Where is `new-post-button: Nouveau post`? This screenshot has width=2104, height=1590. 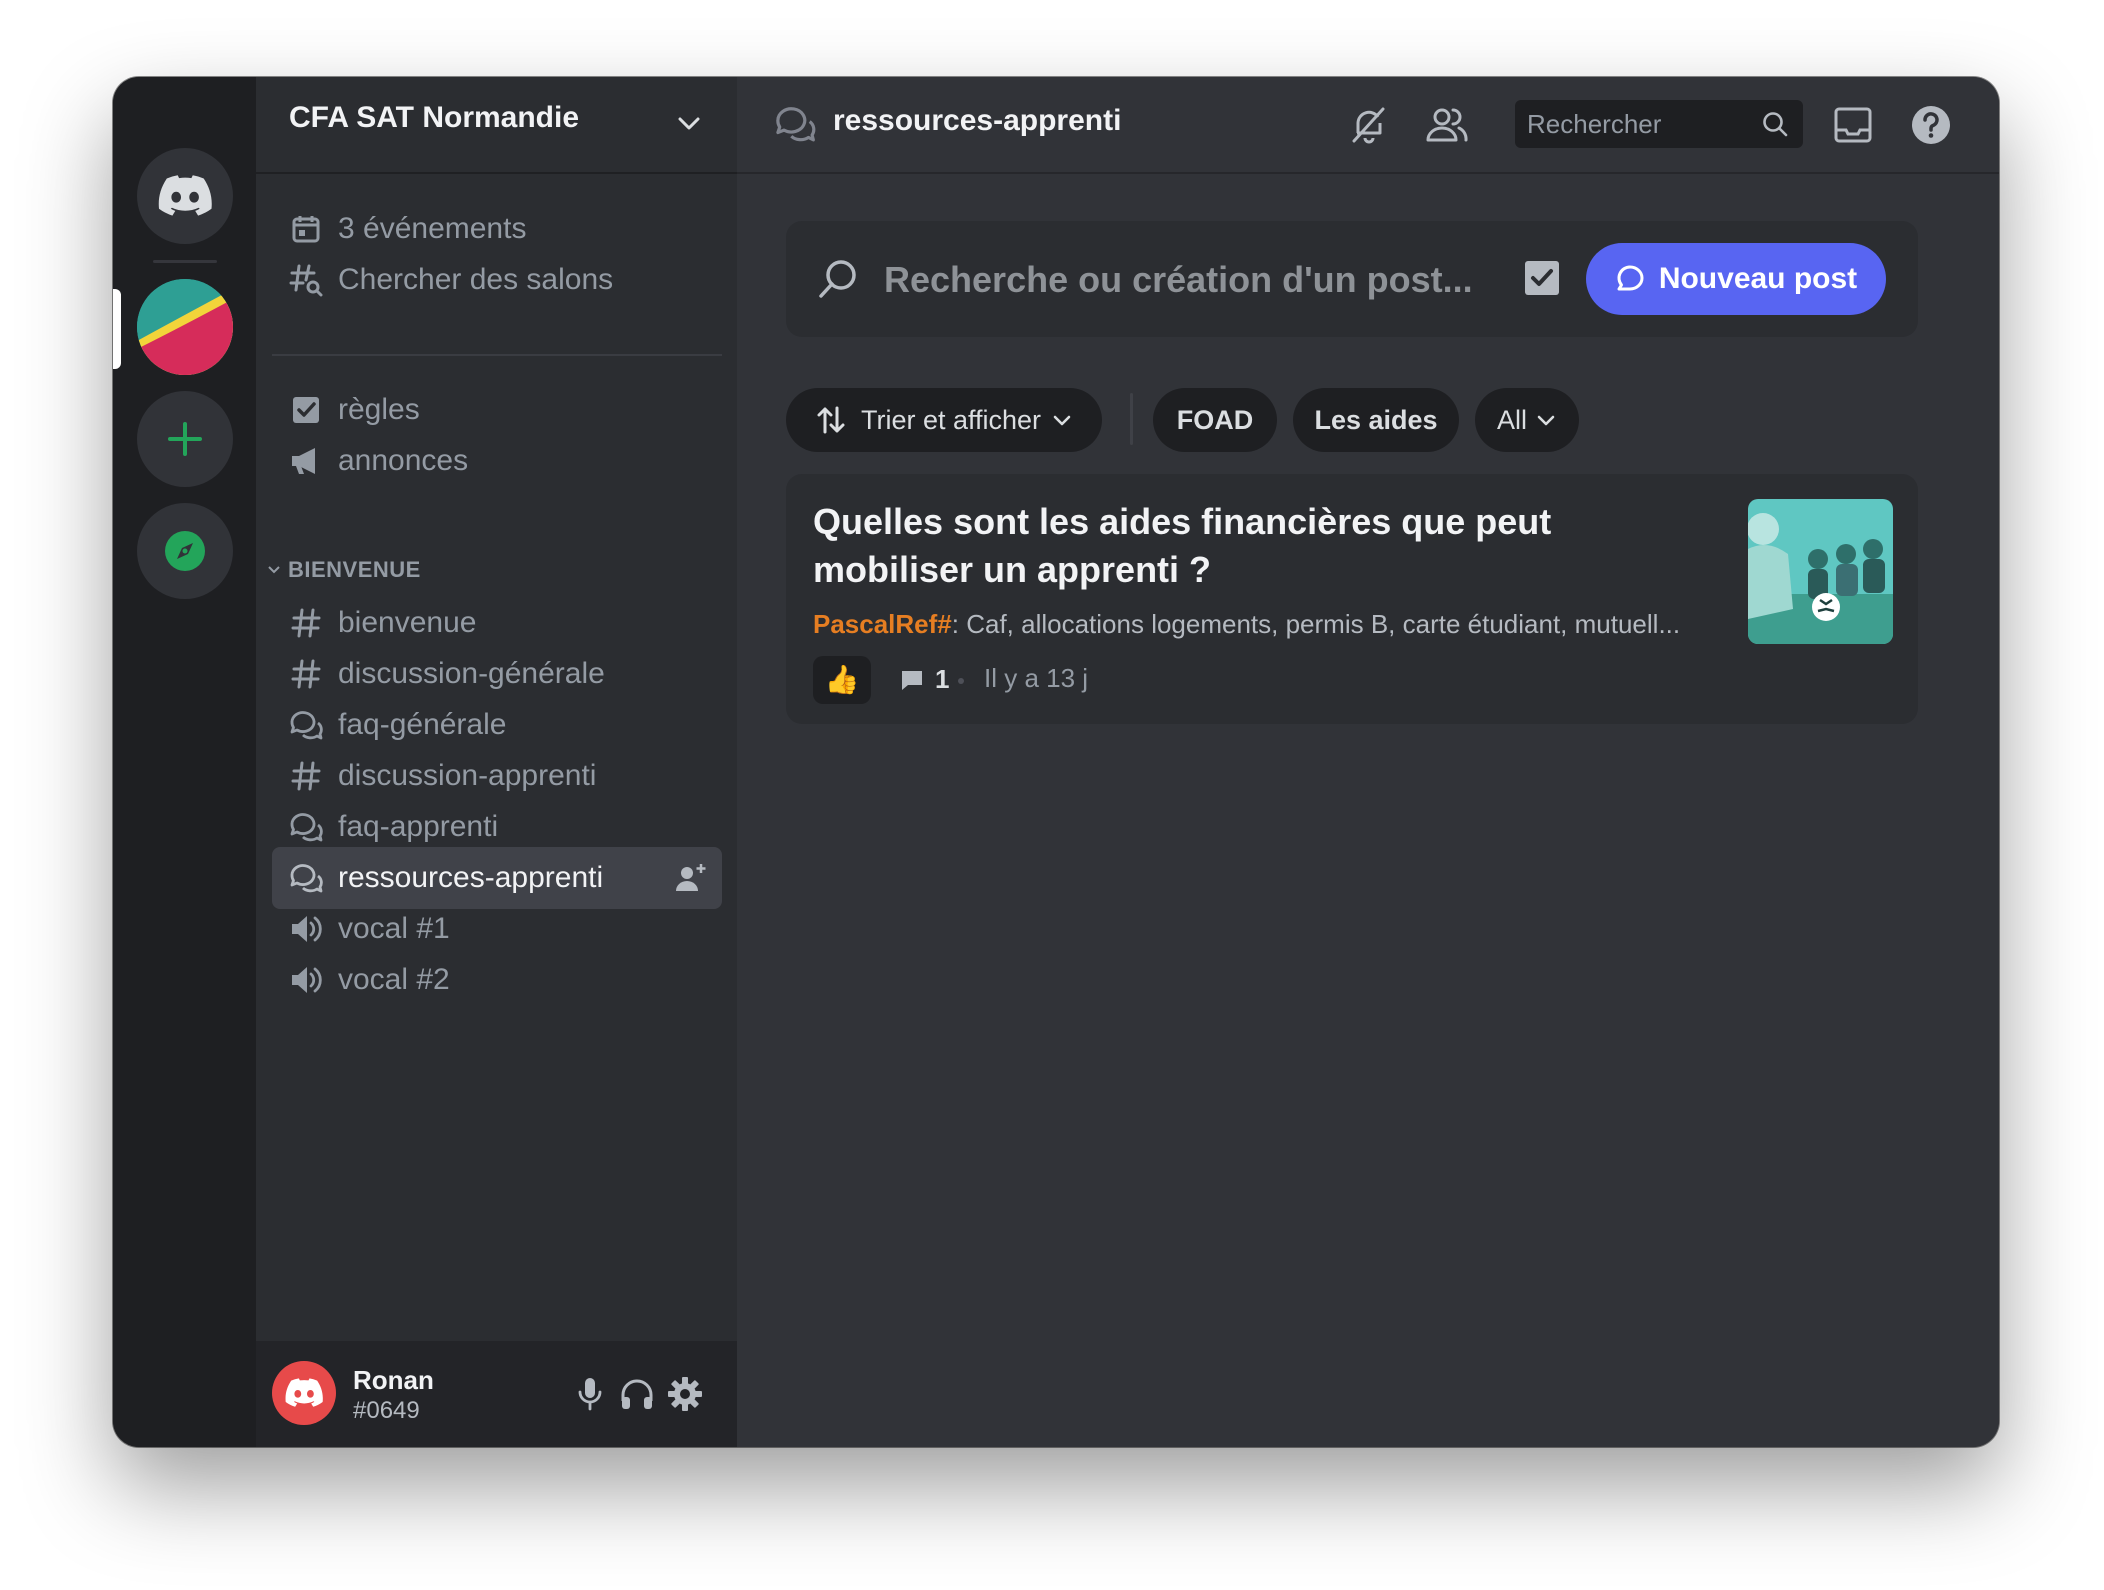
new-post-button: Nouveau post is located at coordinates (1736, 279).